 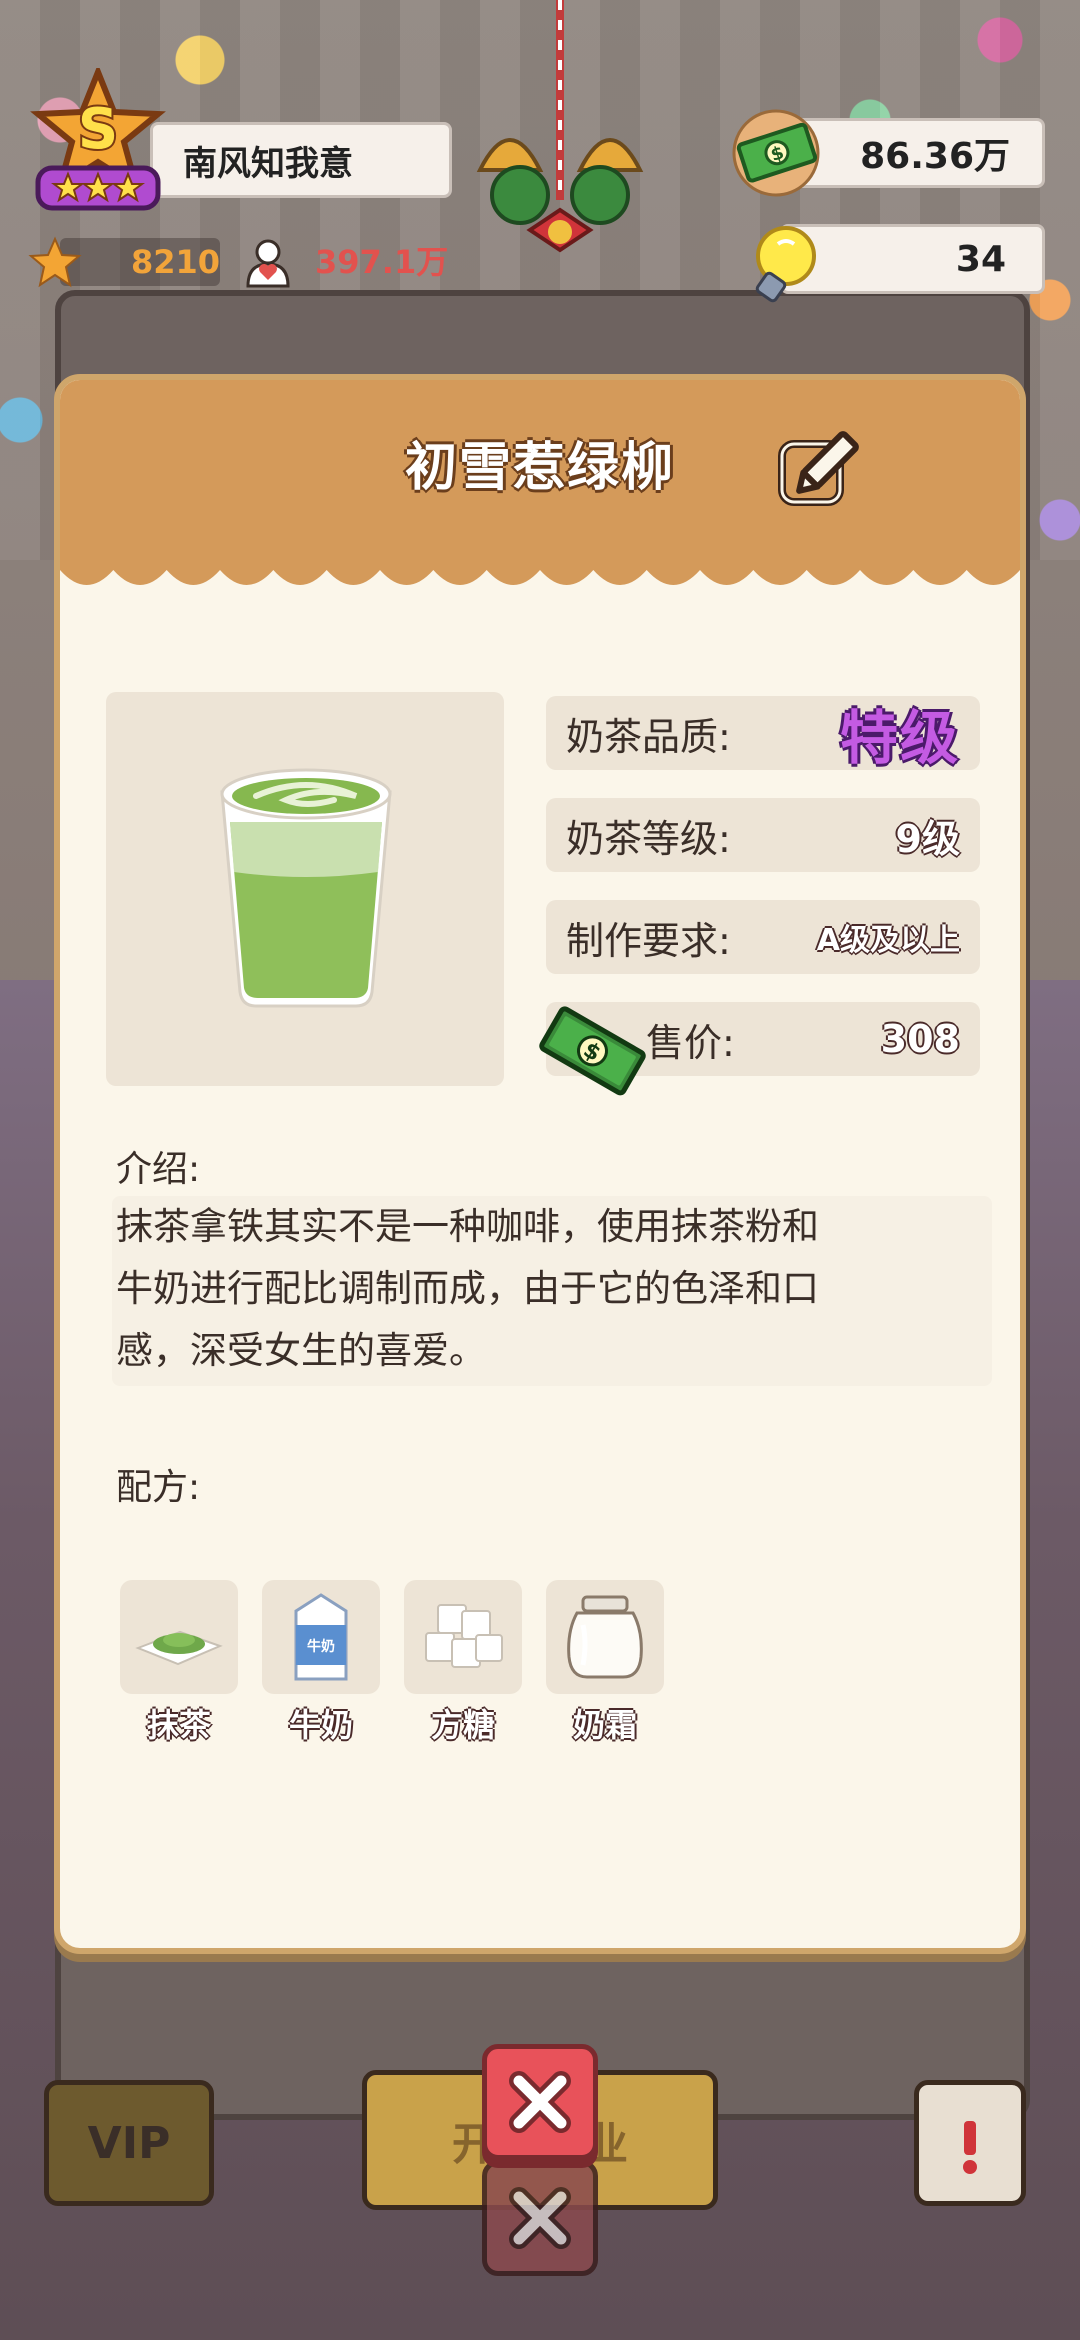 I want to click on ingredient-milk: 牛奶 牛奶, so click(x=321, y=1665).